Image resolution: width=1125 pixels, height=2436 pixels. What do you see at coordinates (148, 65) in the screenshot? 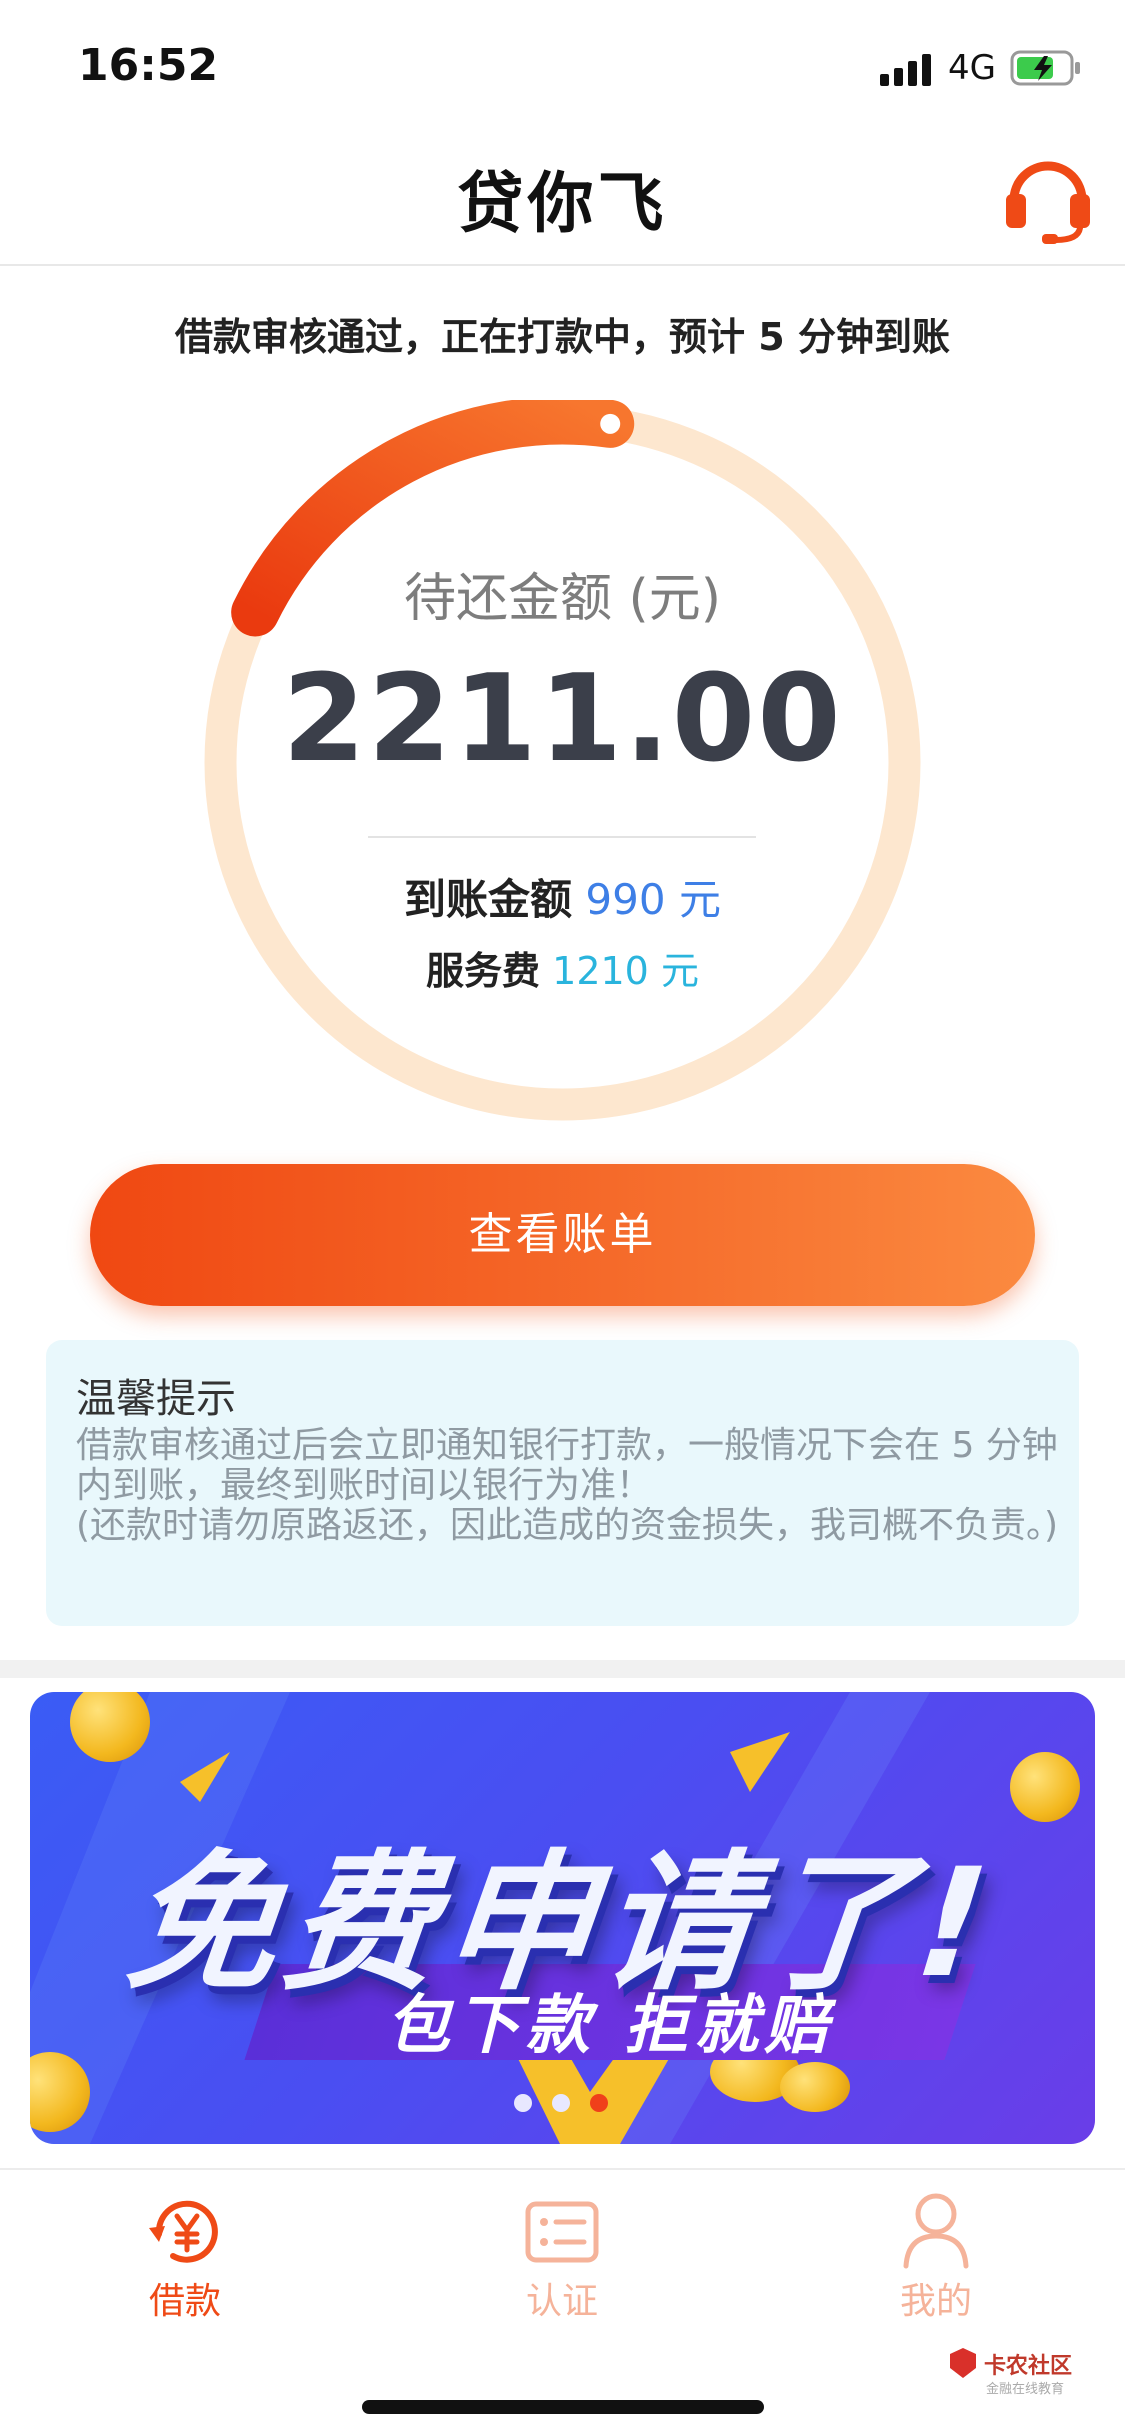
I see `status-time: 16:52` at bounding box center [148, 65].